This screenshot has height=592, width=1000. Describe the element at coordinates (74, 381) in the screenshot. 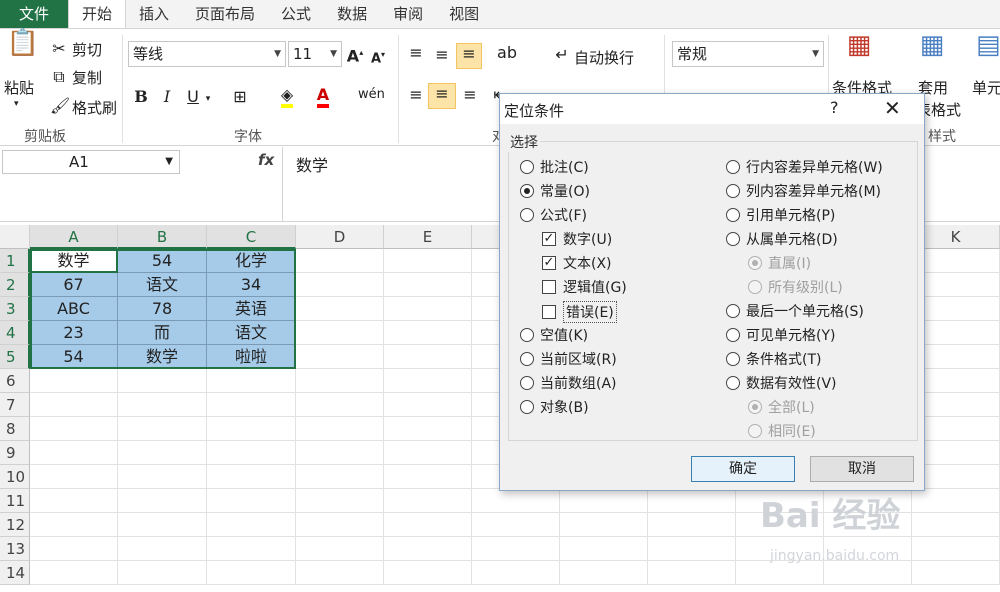

I see `cell-a6` at that location.